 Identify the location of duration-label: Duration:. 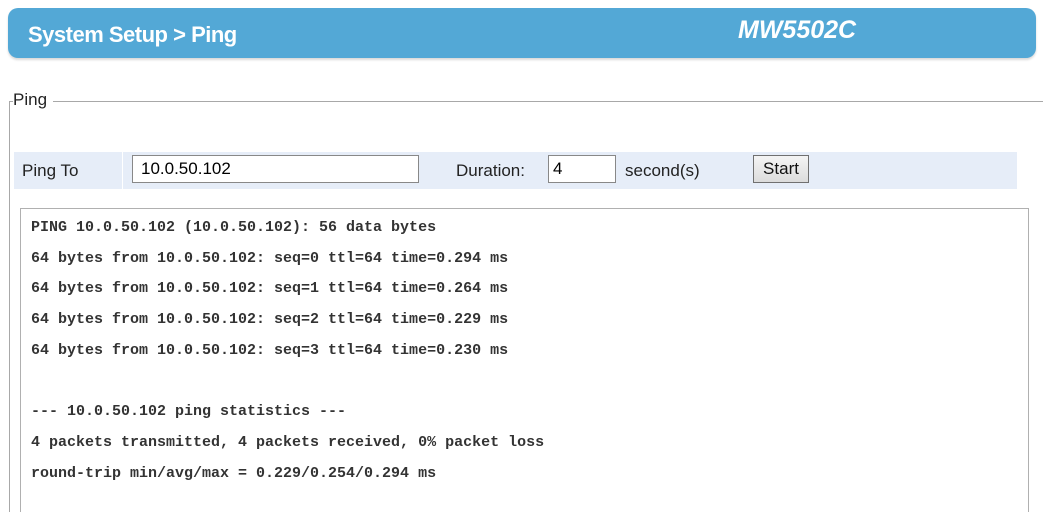
(490, 170).